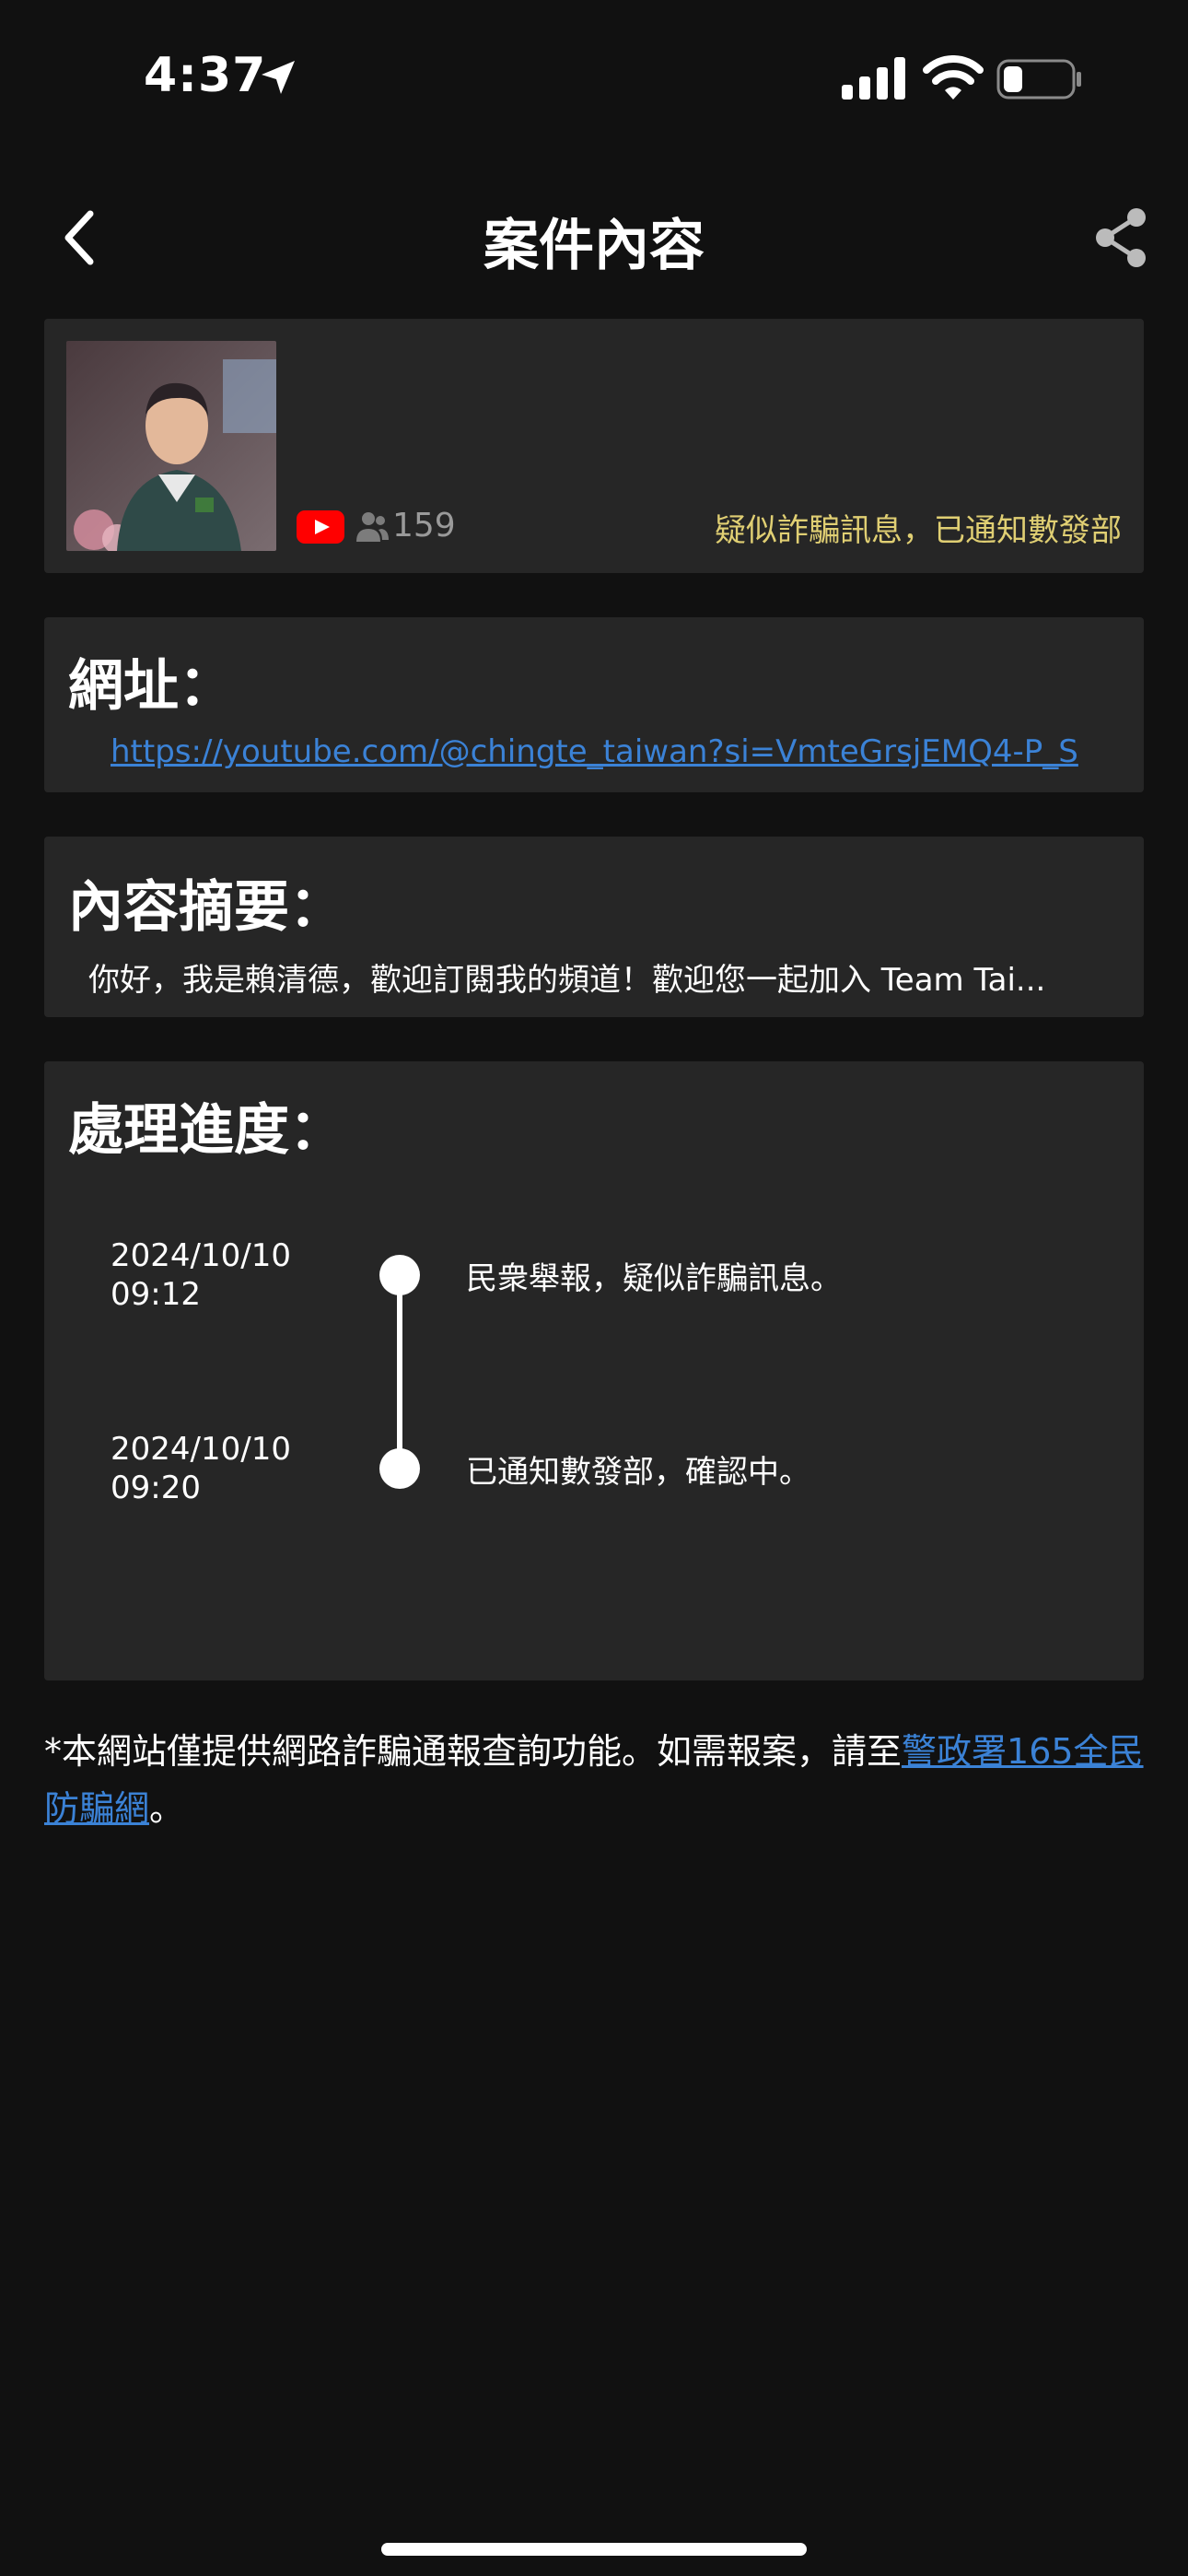 This screenshot has width=1188, height=2576. I want to click on disclaimer-note: *本網站僅提供網路詐騙通報查詢功能。如需報案，請至警政署165全民防騙網。, so click(594, 1780).